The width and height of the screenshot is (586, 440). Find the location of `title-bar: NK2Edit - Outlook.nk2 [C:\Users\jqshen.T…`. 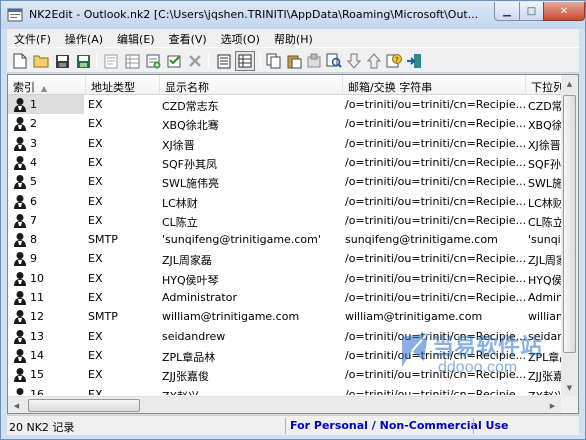

title-bar: NK2Edit - Outlook.nk2 [C:\Users\jqshen.T… is located at coordinates (293, 15).